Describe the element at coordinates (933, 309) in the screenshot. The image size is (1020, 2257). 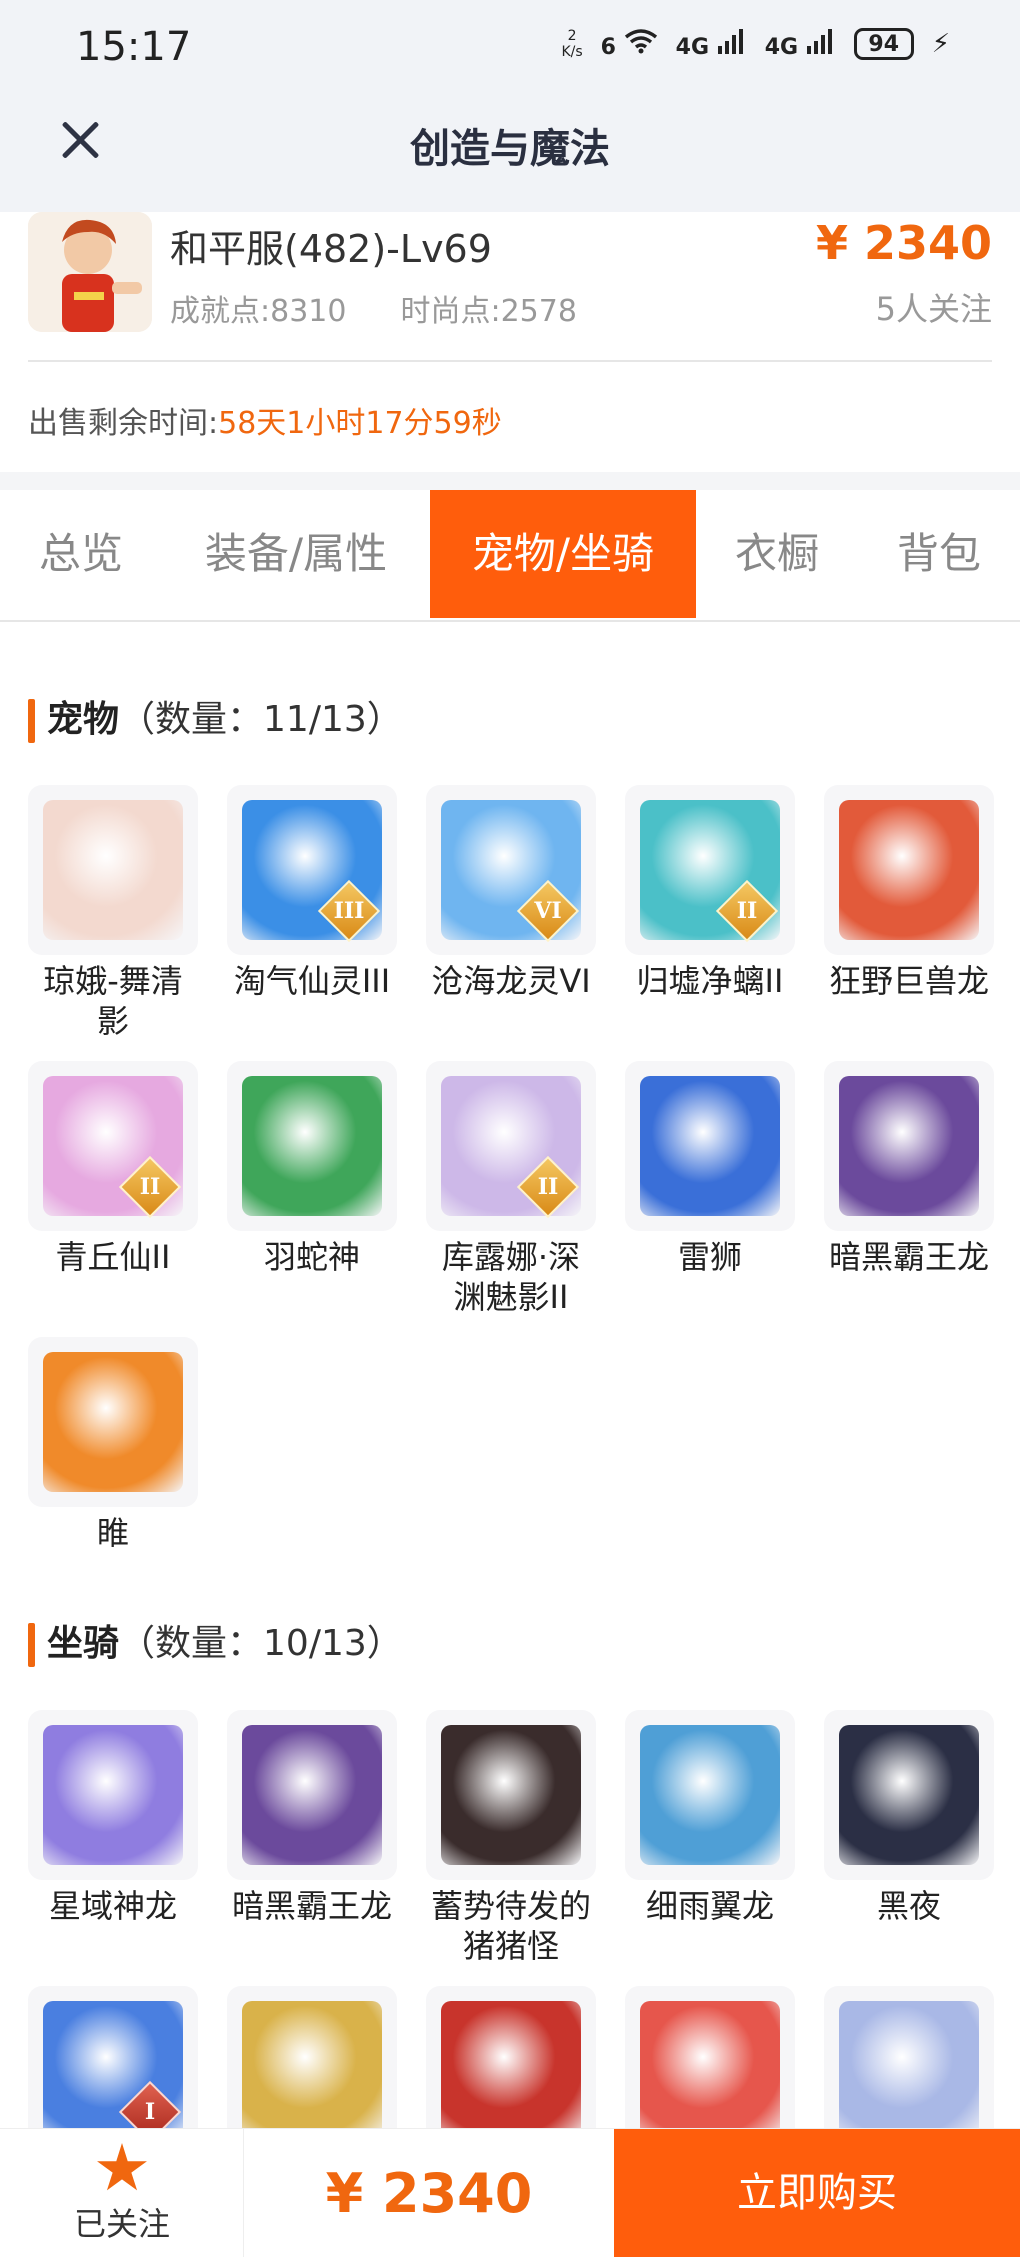
I see `follower-count: 5人关注` at that location.